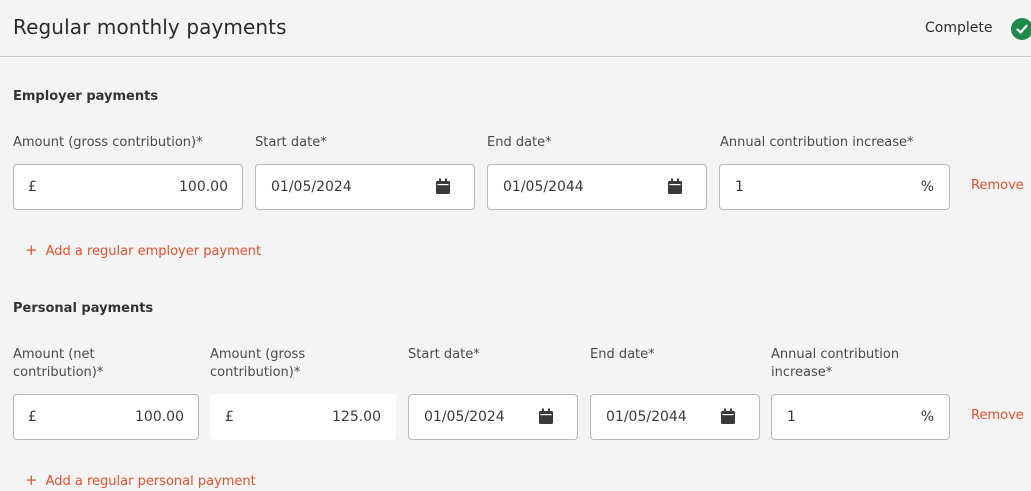 The image size is (1031, 491). Describe the element at coordinates (153, 251) in the screenshot. I see `add-employer-payment-label: Add a regular employer payment` at that location.